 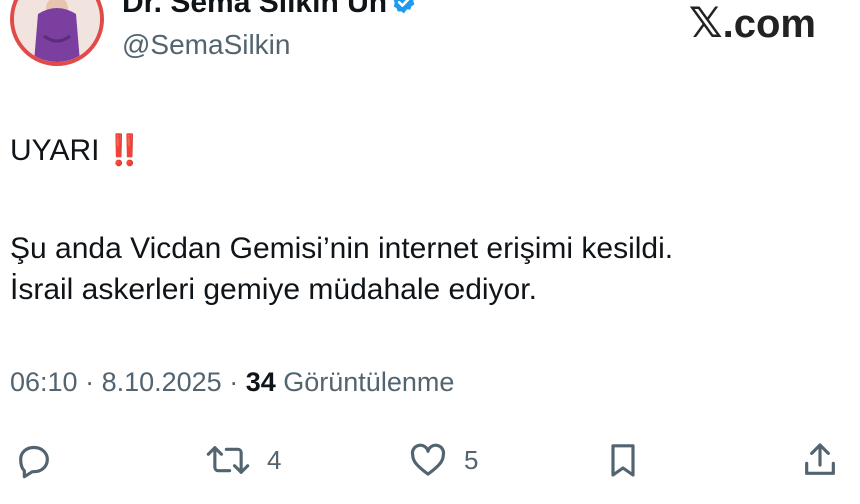 I want to click on share-button, so click(x=820, y=460).